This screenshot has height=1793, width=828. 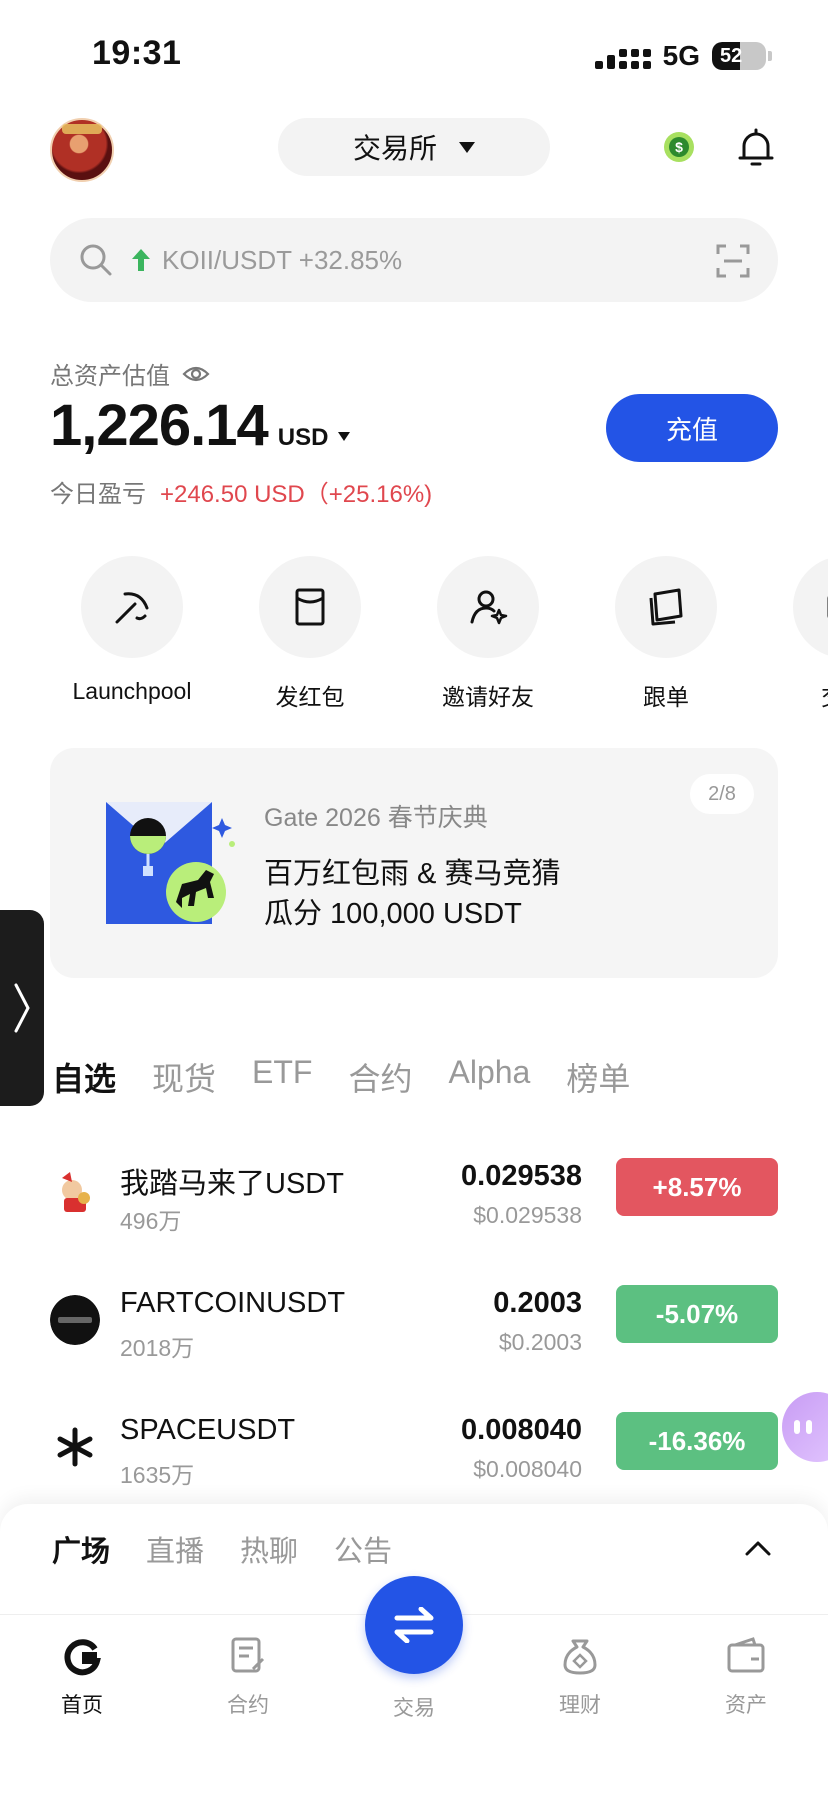 I want to click on pair-volume: 1635万, so click(x=157, y=1475).